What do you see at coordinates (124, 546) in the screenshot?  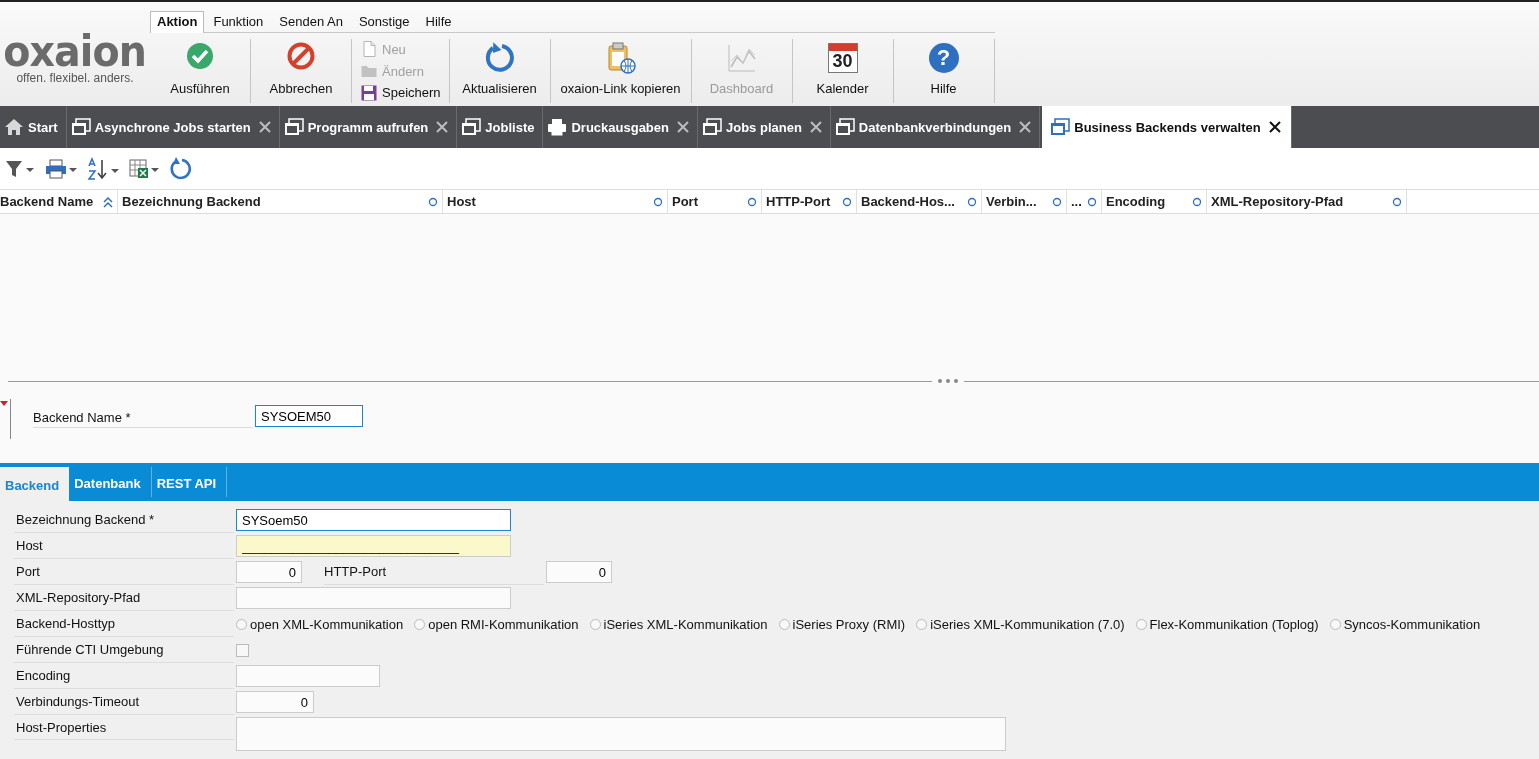 I see `field-label: Host` at bounding box center [124, 546].